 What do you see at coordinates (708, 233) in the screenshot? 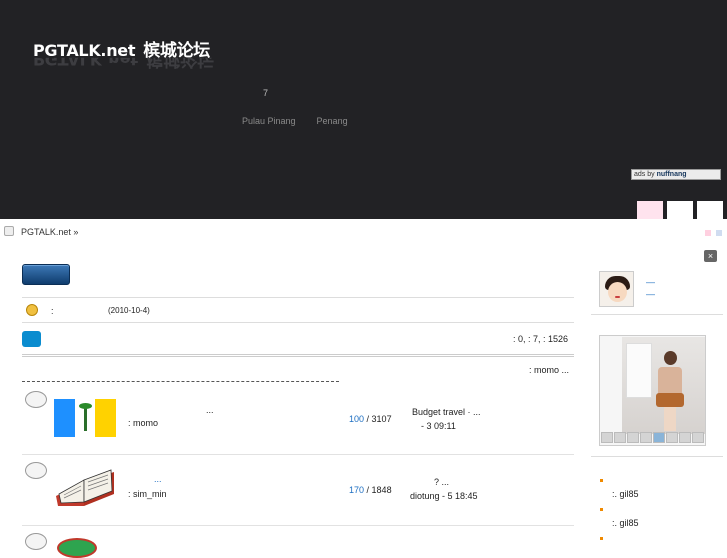
I see `mini-swatch-pink` at bounding box center [708, 233].